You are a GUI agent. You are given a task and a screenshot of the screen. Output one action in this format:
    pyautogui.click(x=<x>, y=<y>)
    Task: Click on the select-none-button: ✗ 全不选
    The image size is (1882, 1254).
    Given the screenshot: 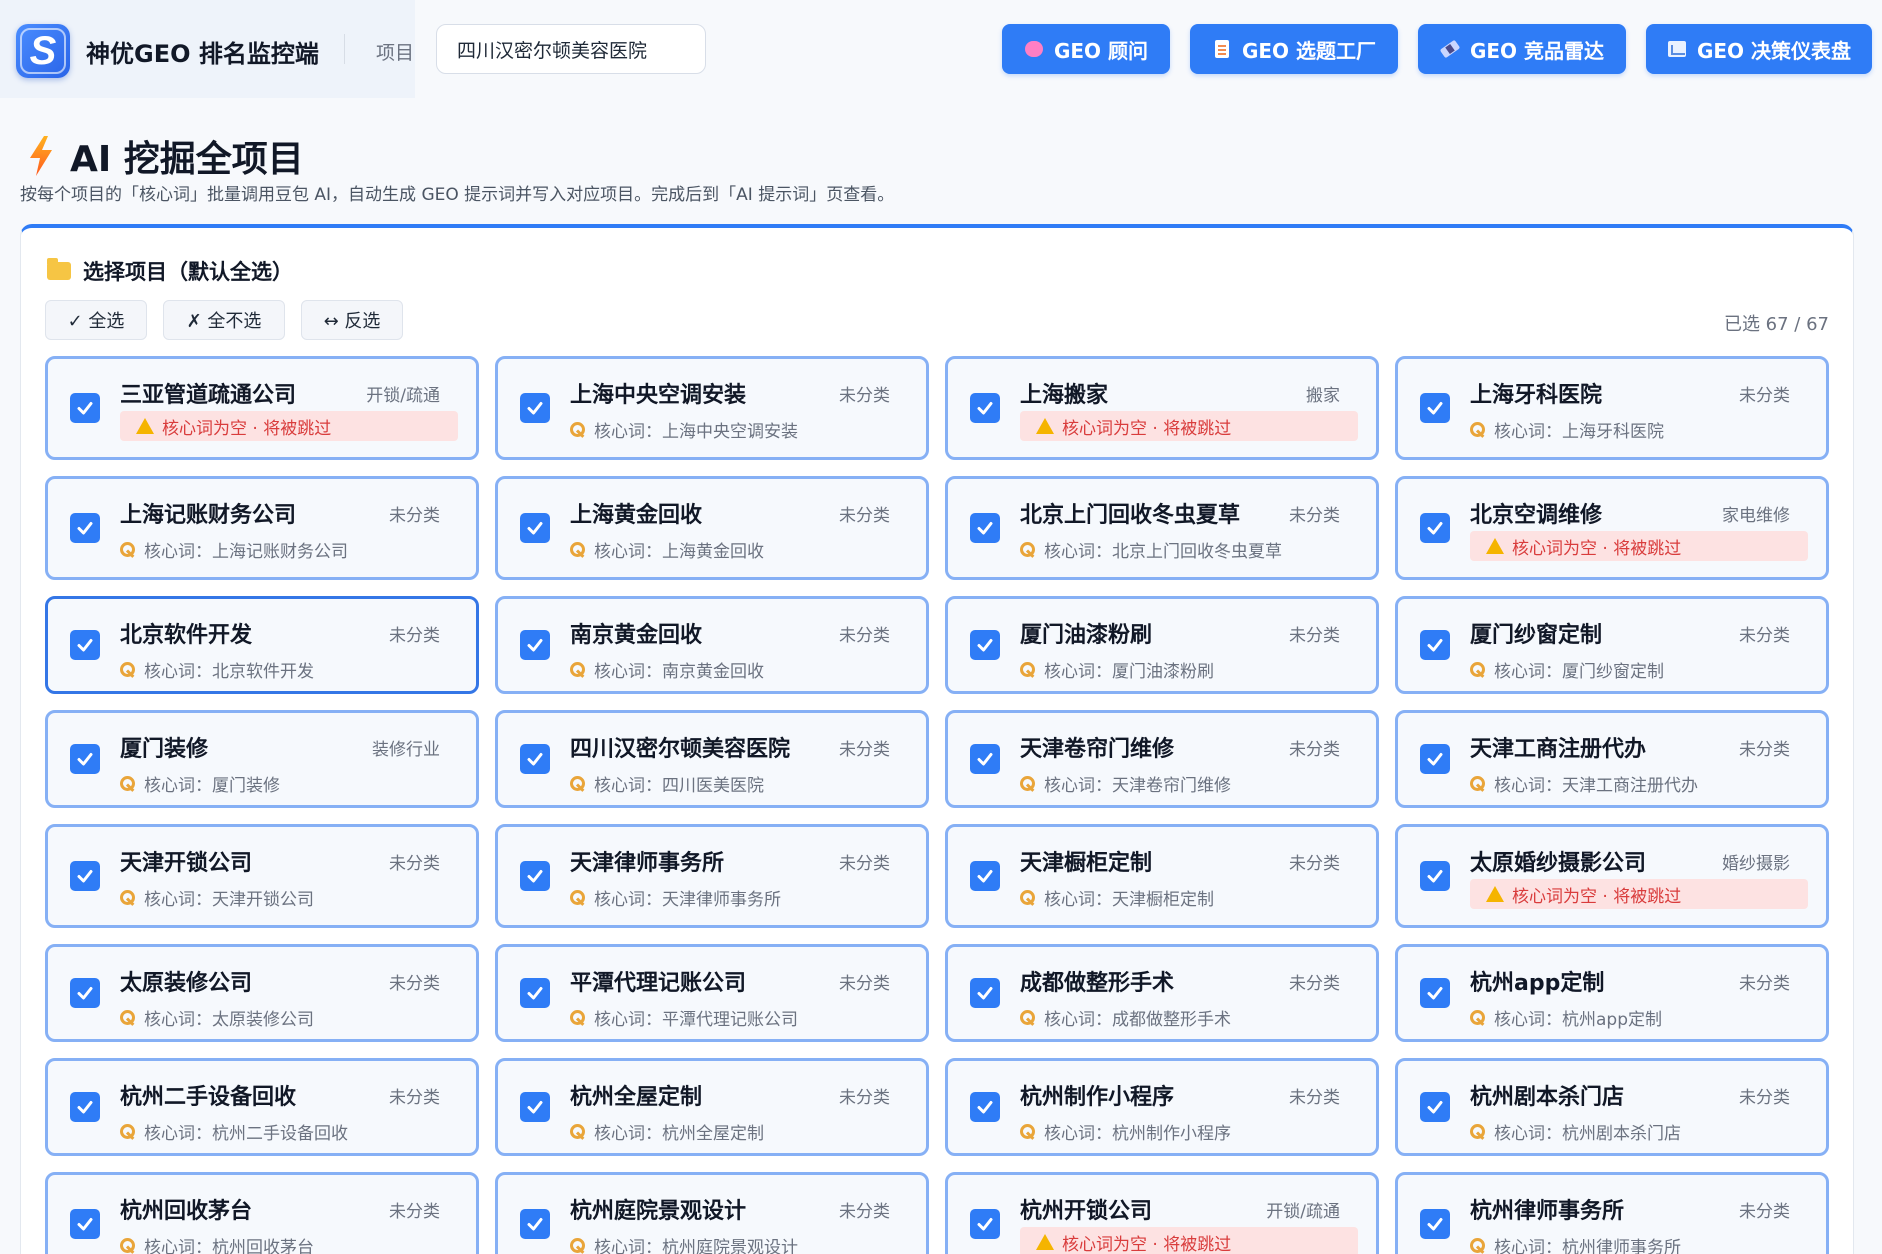 What is the action you would take?
    pyautogui.click(x=224, y=320)
    